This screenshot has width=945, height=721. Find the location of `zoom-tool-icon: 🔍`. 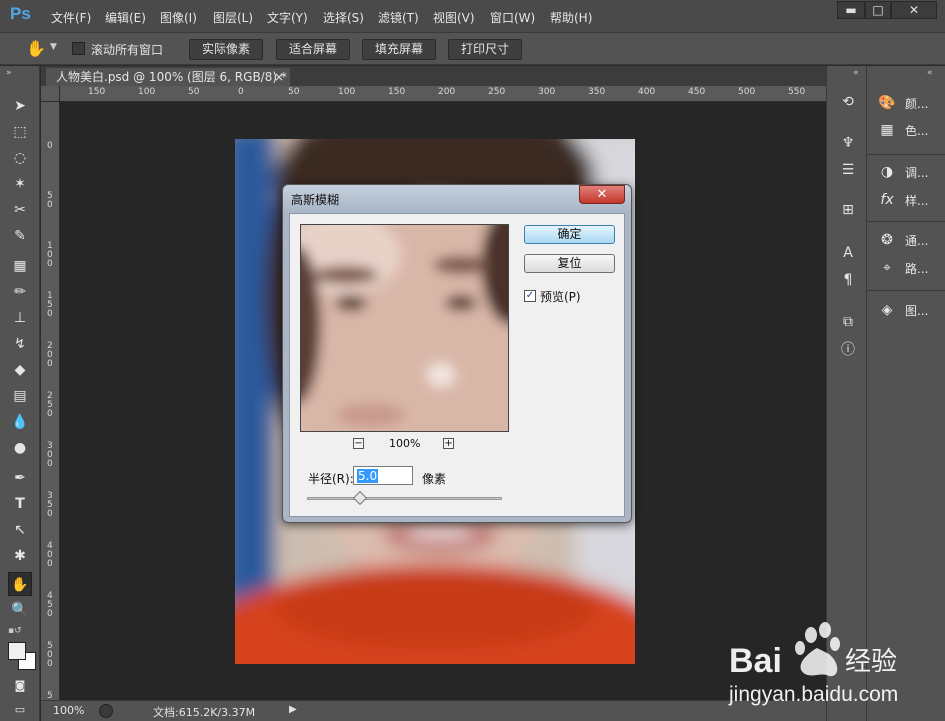

zoom-tool-icon: 🔍 is located at coordinates (20, 610).